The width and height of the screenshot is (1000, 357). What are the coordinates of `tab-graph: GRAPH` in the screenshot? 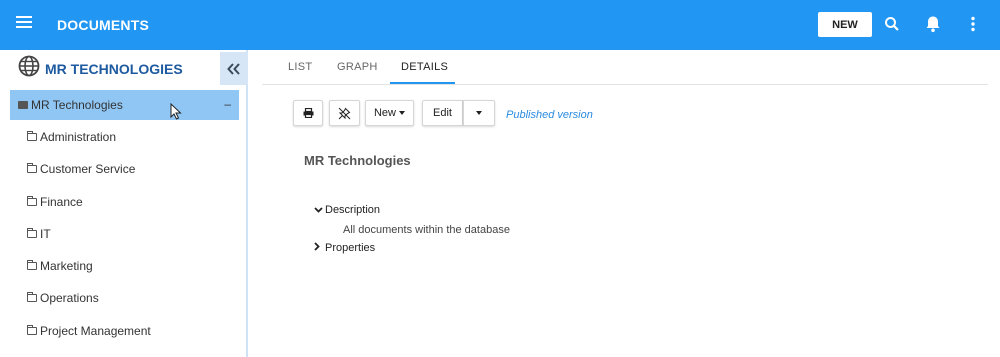 It's located at (357, 67).